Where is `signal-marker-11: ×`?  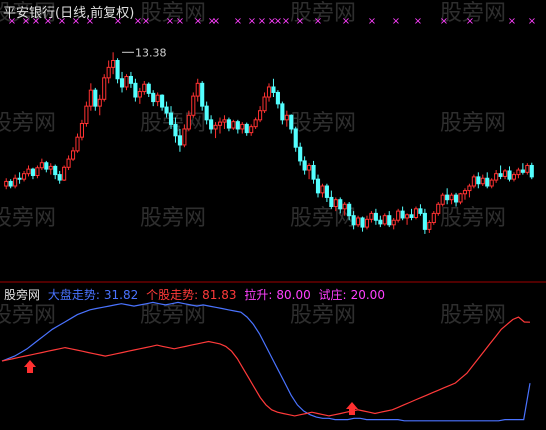 signal-marker-11: × is located at coordinates (180, 21).